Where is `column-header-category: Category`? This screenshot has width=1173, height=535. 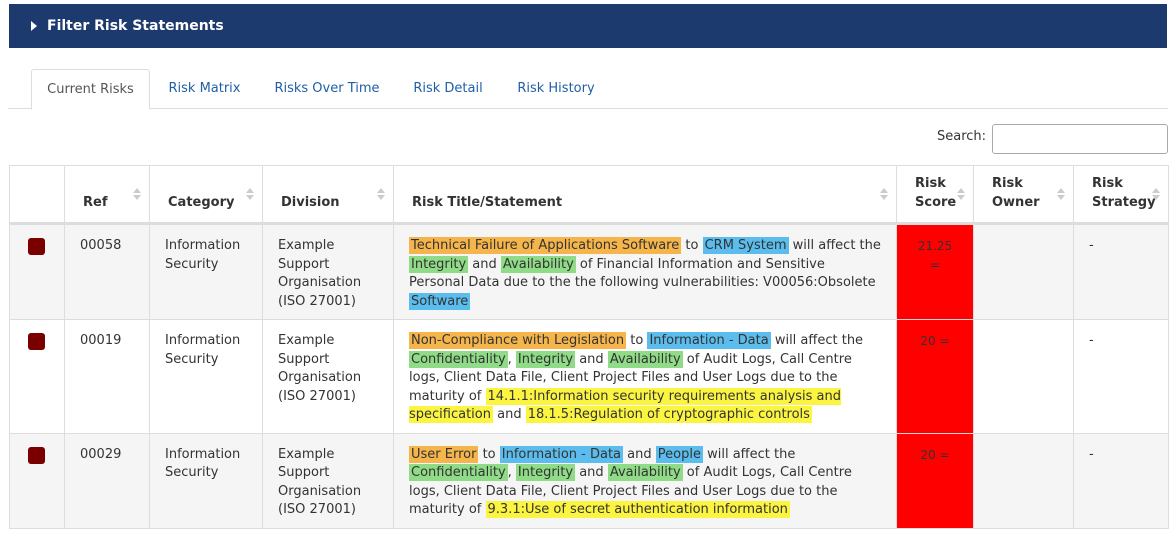 column-header-category: Category is located at coordinates (206, 195).